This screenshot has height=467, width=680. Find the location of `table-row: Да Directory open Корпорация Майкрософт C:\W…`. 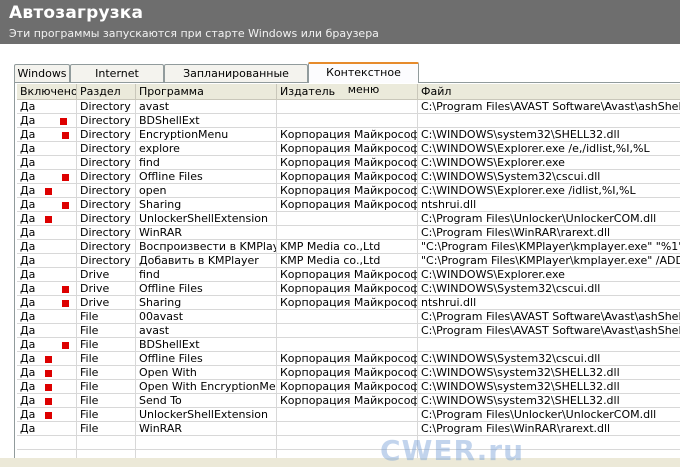

table-row: Да Directory open Корпорация Майкрософт C:\W… is located at coordinates (348, 191).